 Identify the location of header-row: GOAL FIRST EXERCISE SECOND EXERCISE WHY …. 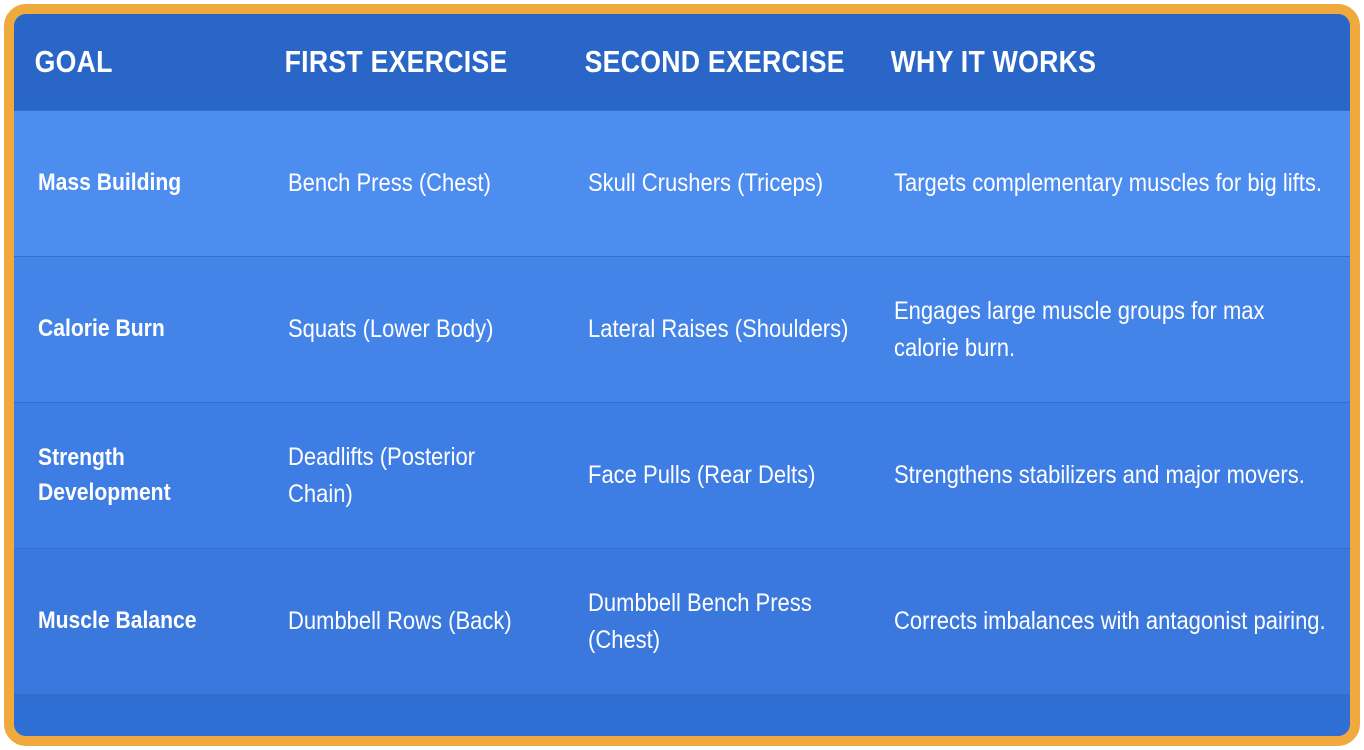
(682, 62).